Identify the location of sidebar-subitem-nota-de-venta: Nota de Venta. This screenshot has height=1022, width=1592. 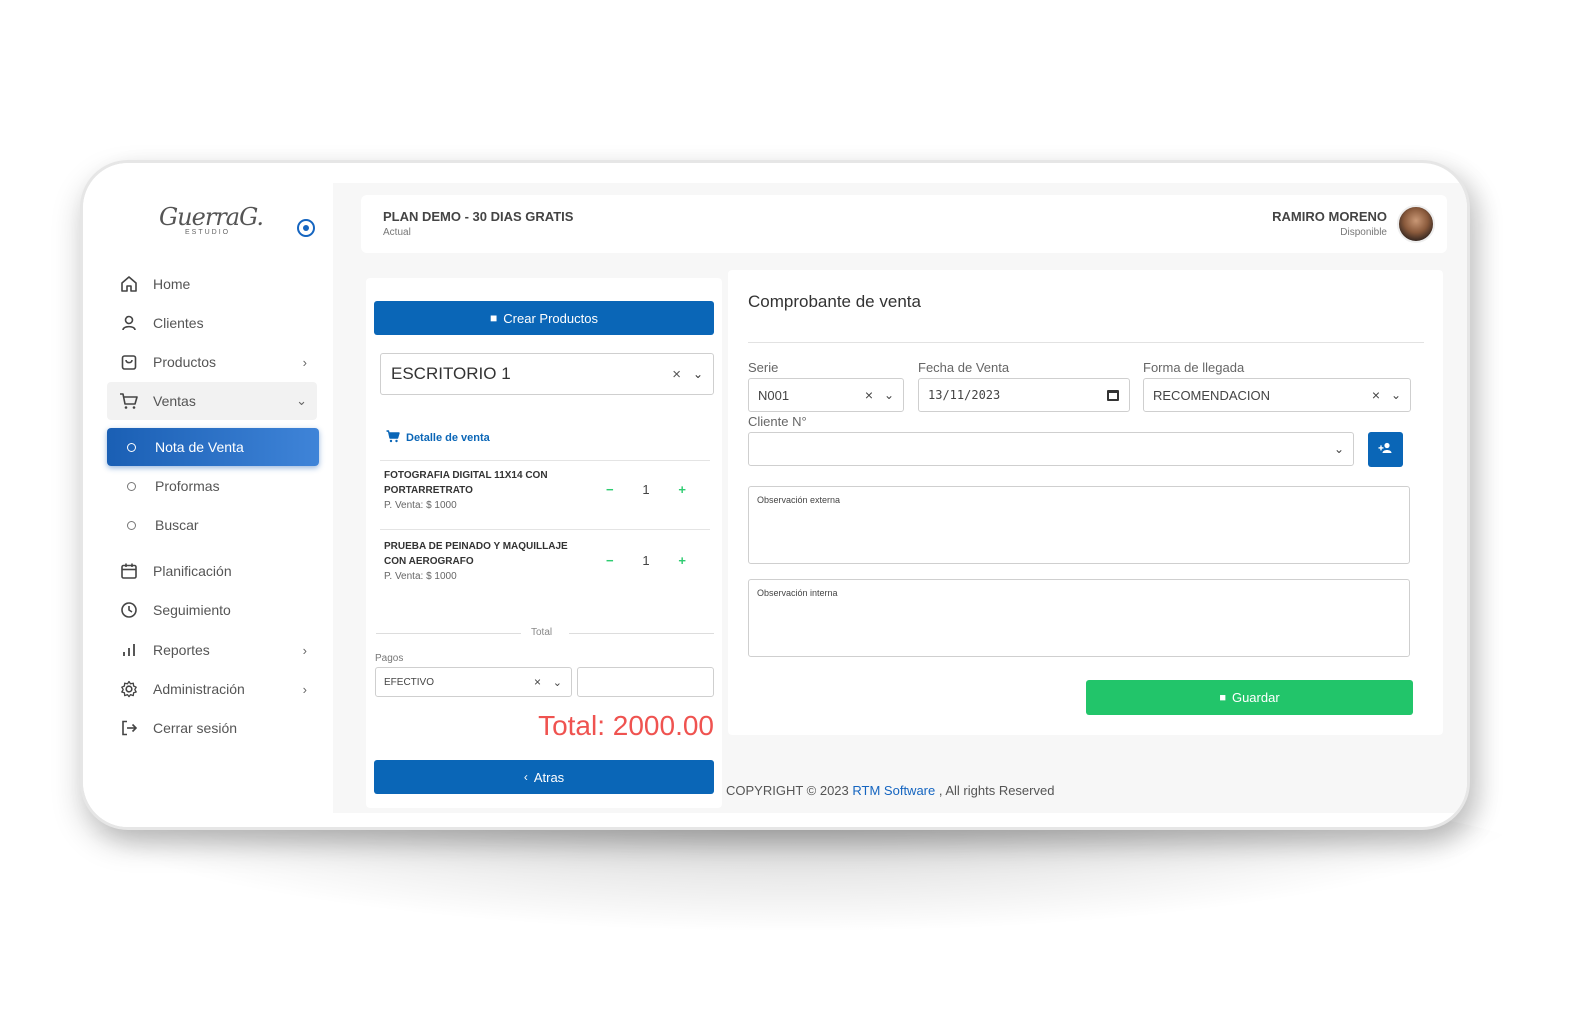
(213, 447).